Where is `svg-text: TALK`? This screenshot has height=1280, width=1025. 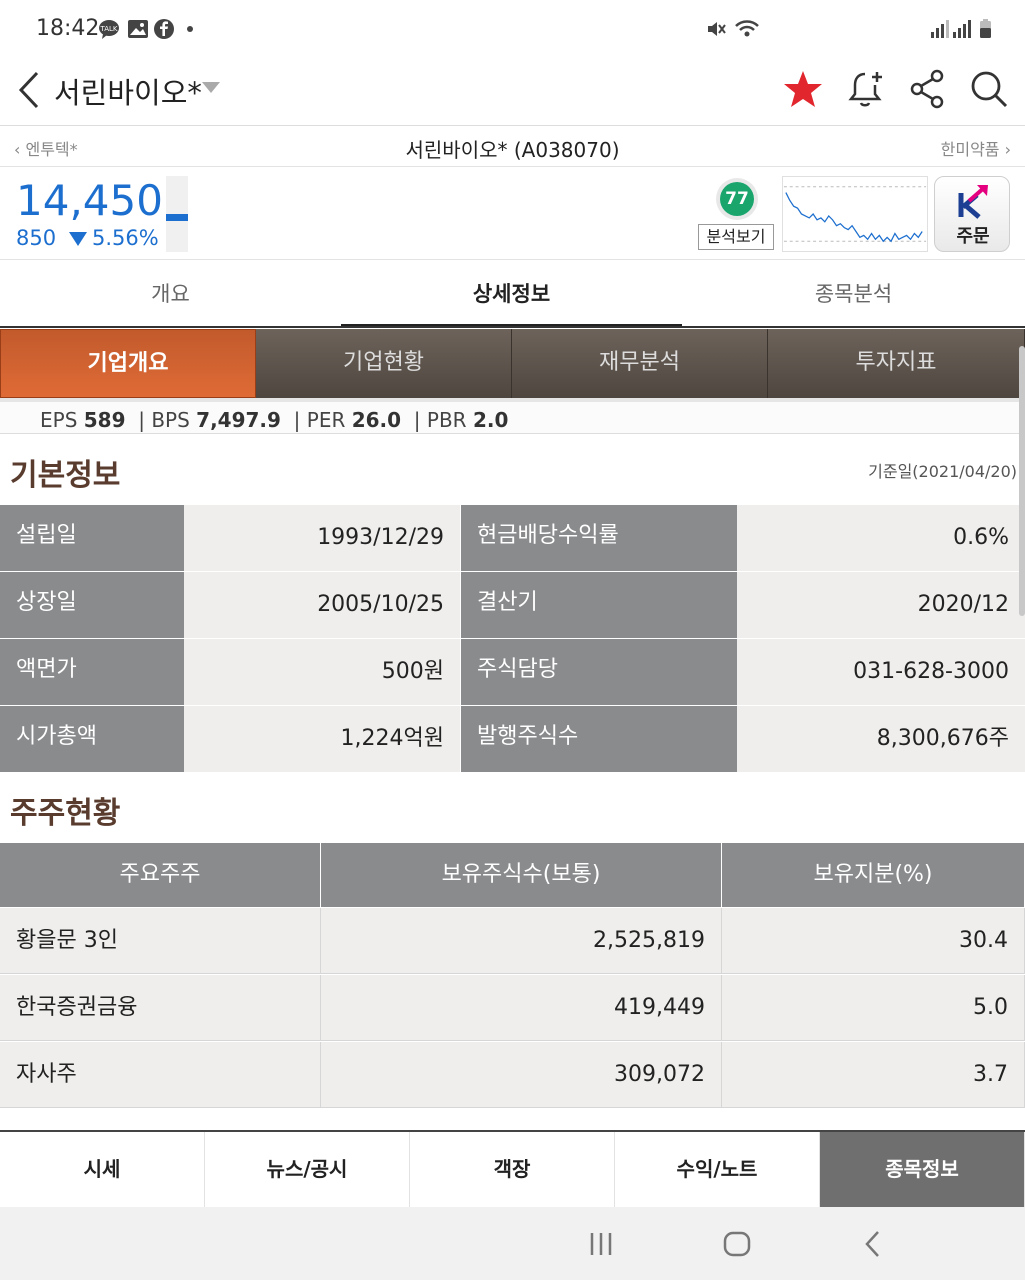
svg-text: TALK is located at coordinates (108, 29).